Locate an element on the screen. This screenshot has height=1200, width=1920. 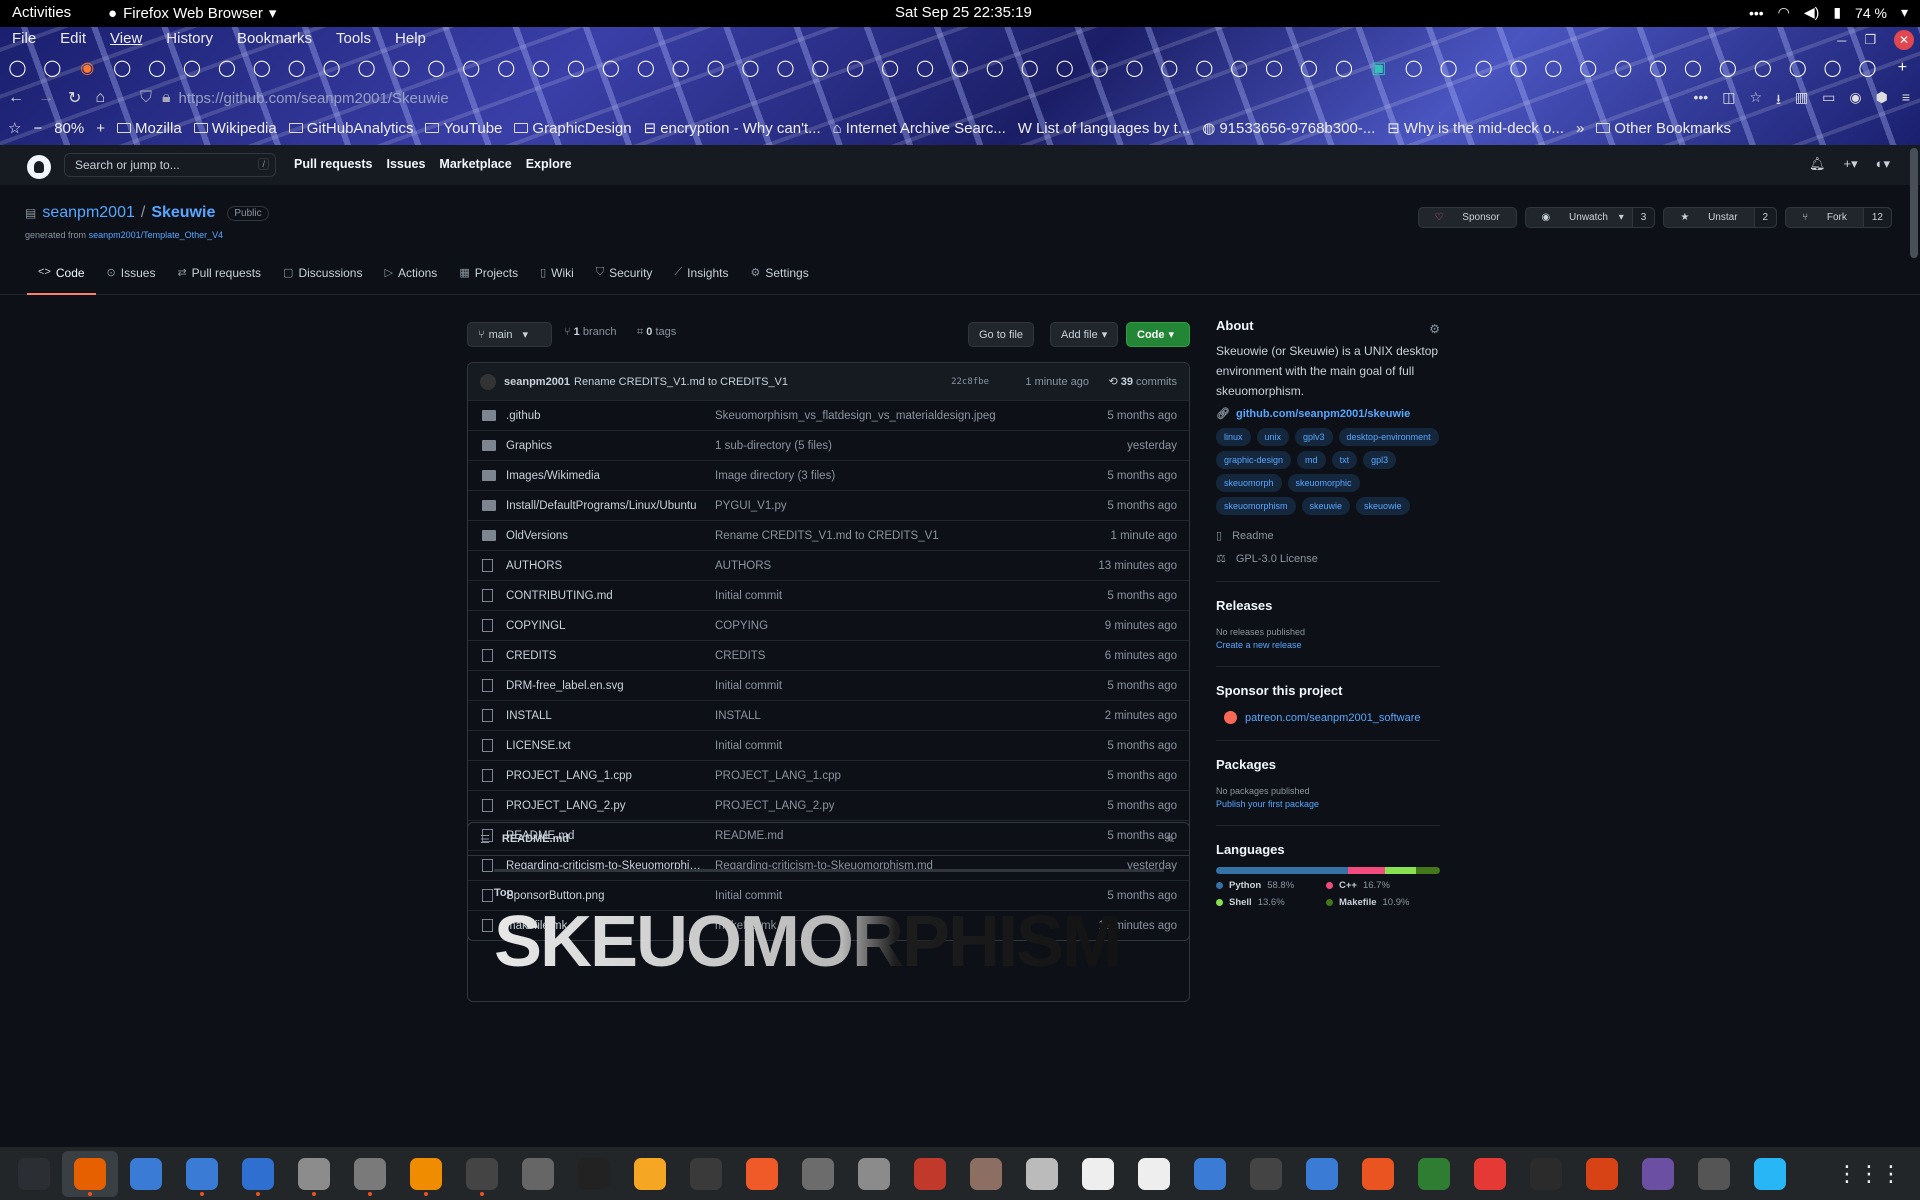
topic-tag: skeuomorph is located at coordinates (1249, 483).